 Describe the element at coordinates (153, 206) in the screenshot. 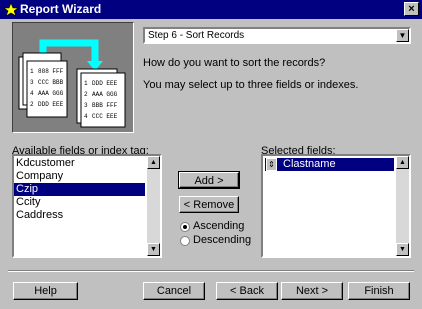

I see `available-scrollbar: ▲ ▼` at that location.